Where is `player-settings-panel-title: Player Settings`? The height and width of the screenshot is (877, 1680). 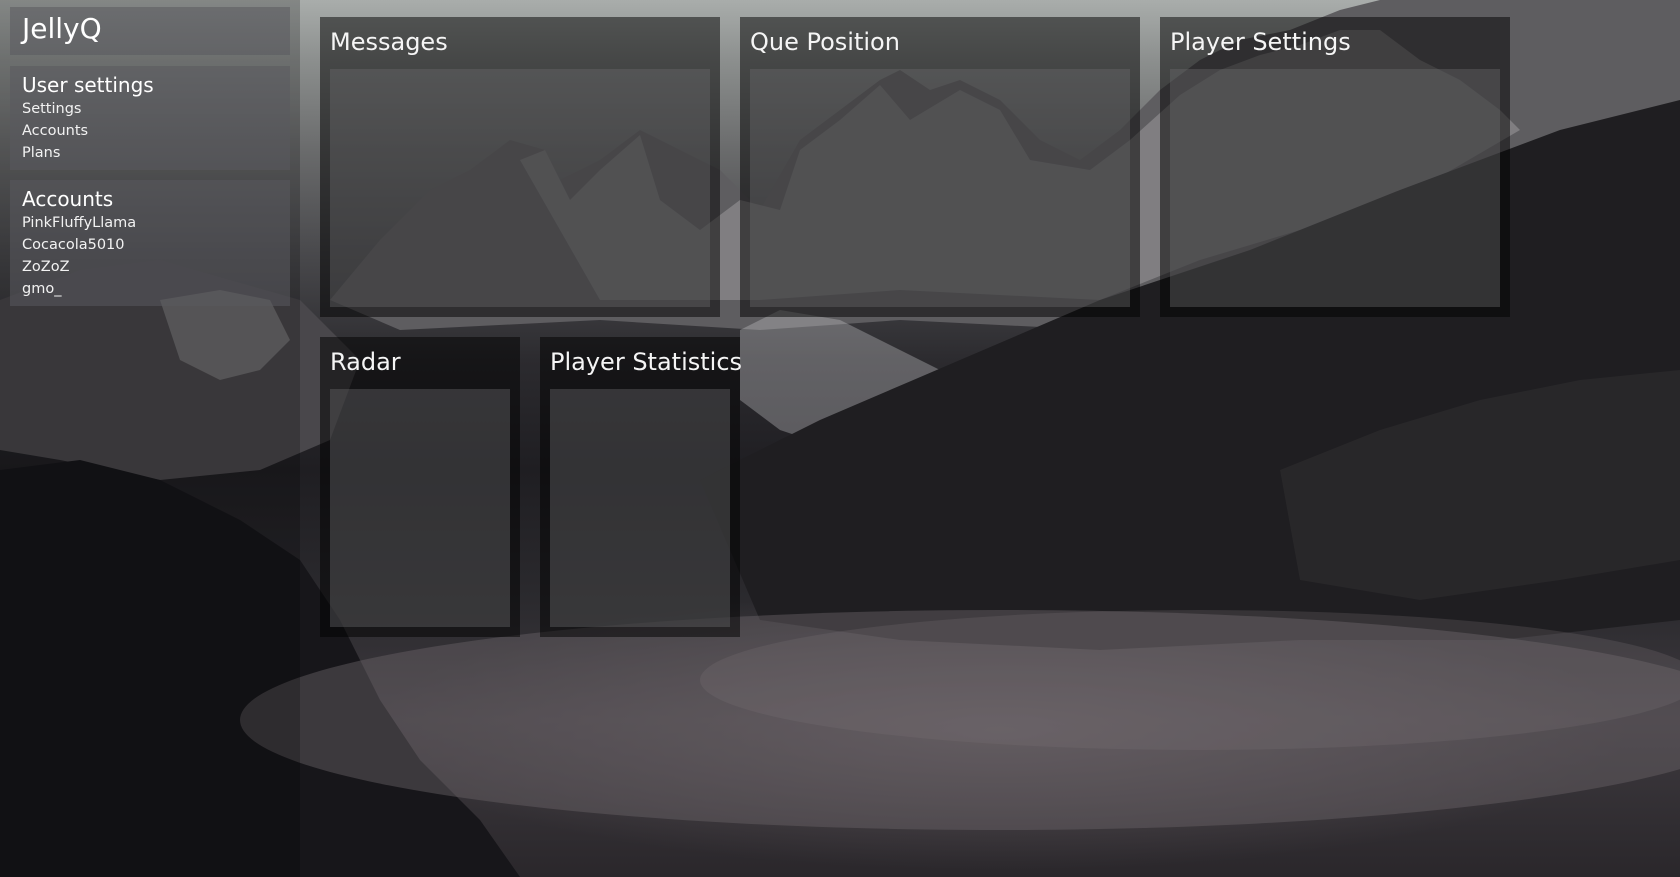
player-settings-panel-title: Player Settings is located at coordinates (1260, 42).